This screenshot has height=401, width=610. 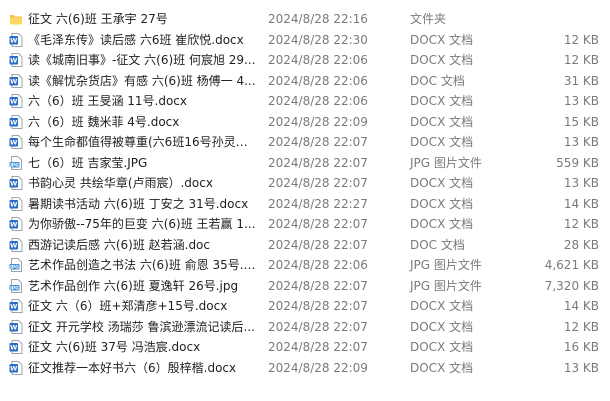 What do you see at coordinates (581, 203) in the screenshot?
I see `file-size: 14 KB` at bounding box center [581, 203].